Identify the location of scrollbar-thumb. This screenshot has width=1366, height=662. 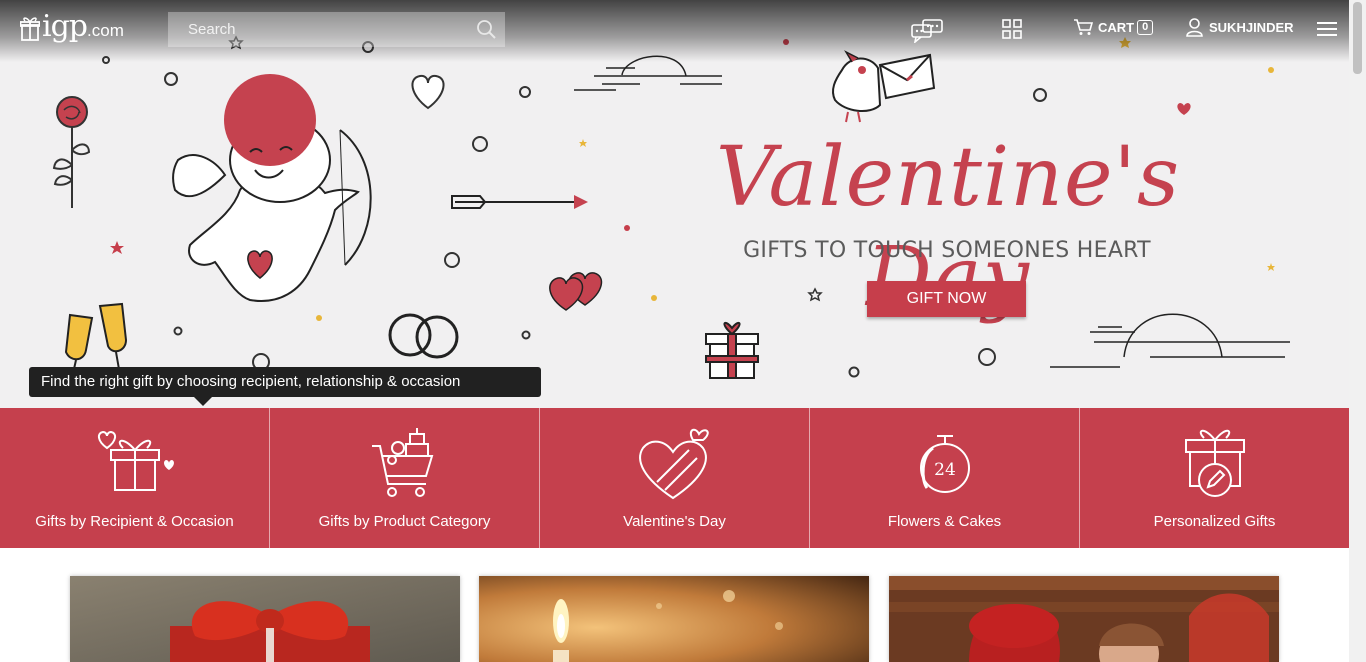
(1357, 38).